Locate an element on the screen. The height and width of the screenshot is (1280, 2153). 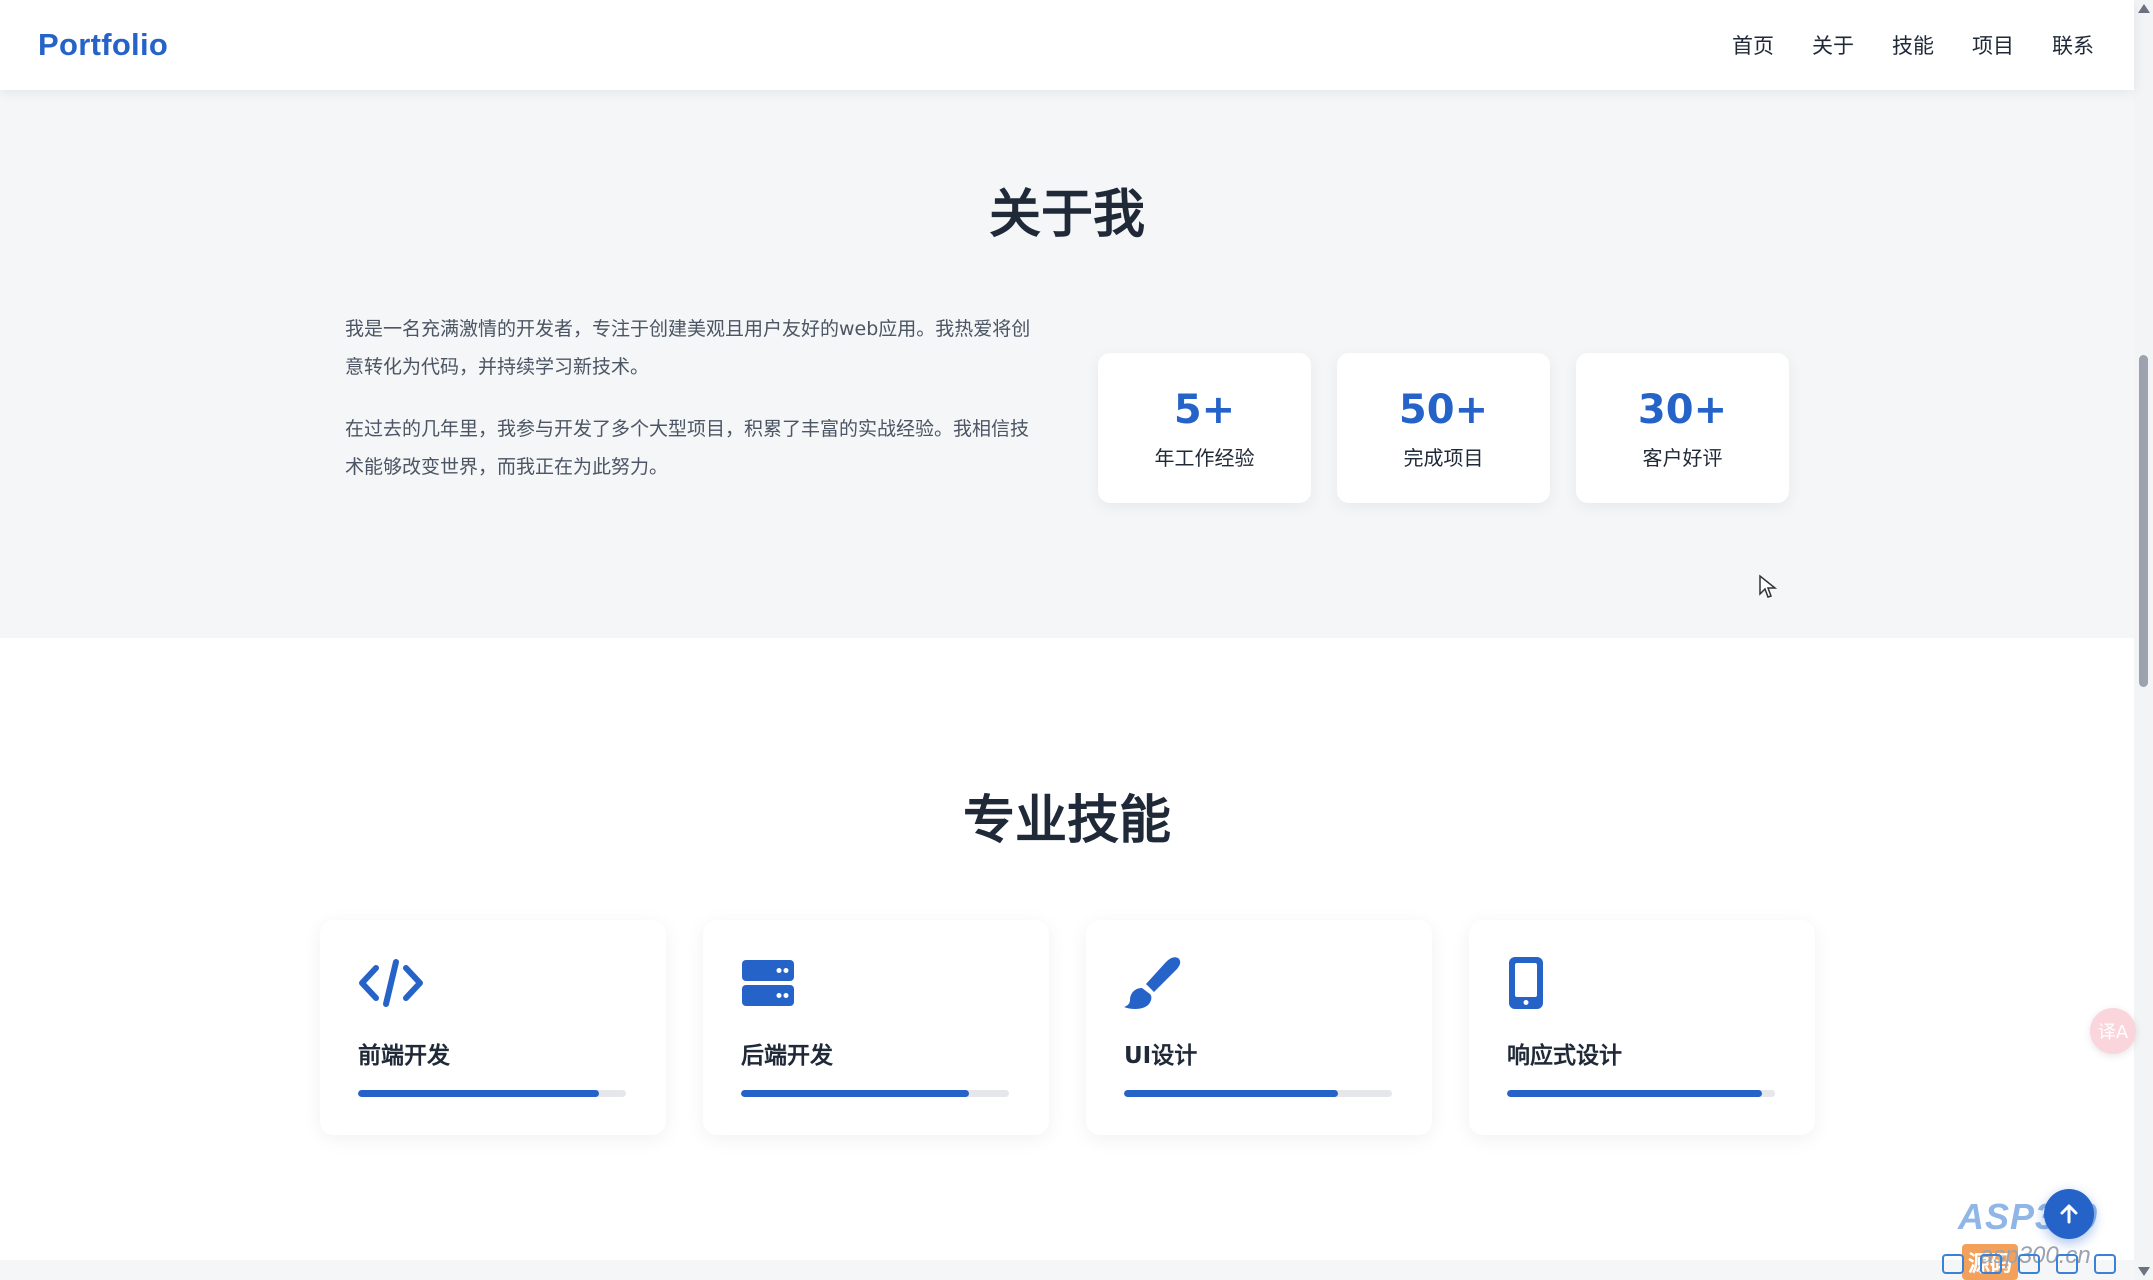
skill-card-ui-design: UI设计 is located at coordinates (1259, 1027).